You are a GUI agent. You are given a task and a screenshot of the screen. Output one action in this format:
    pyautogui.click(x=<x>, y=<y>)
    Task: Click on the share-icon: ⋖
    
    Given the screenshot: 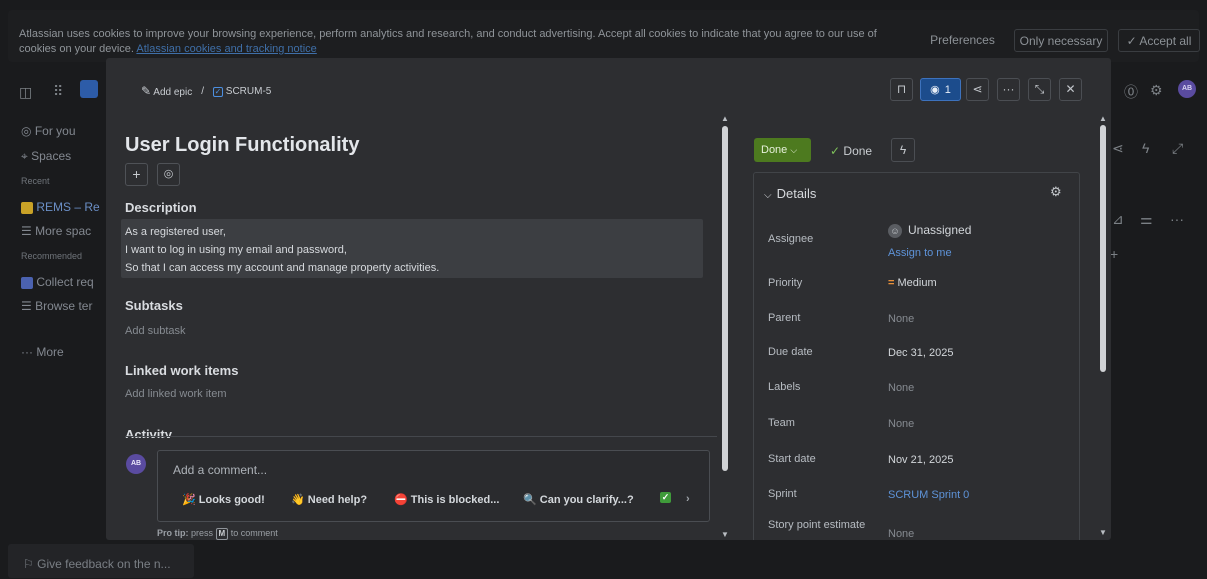 What is the action you would take?
    pyautogui.click(x=977, y=89)
    